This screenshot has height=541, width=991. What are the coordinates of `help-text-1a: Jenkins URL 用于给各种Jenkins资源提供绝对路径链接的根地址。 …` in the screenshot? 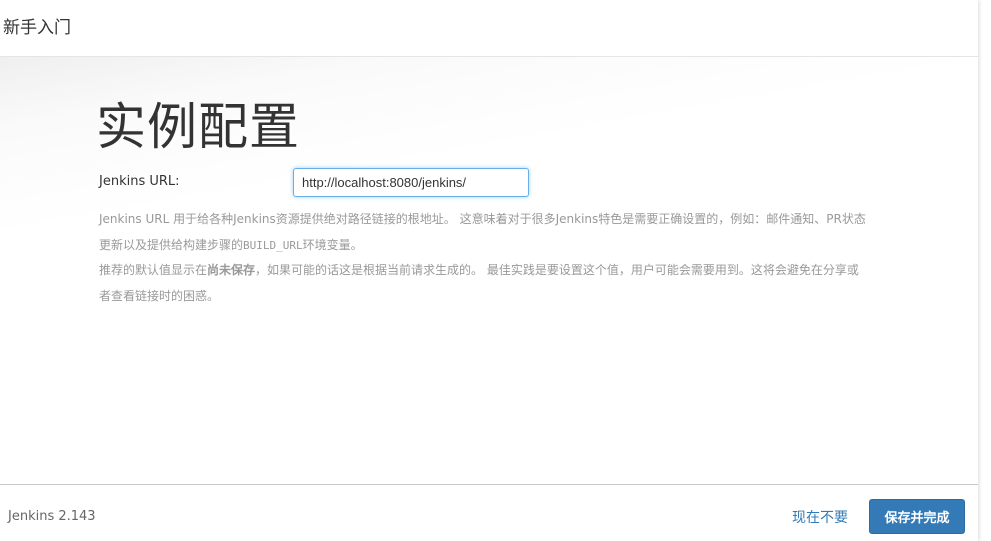 It's located at (482, 232).